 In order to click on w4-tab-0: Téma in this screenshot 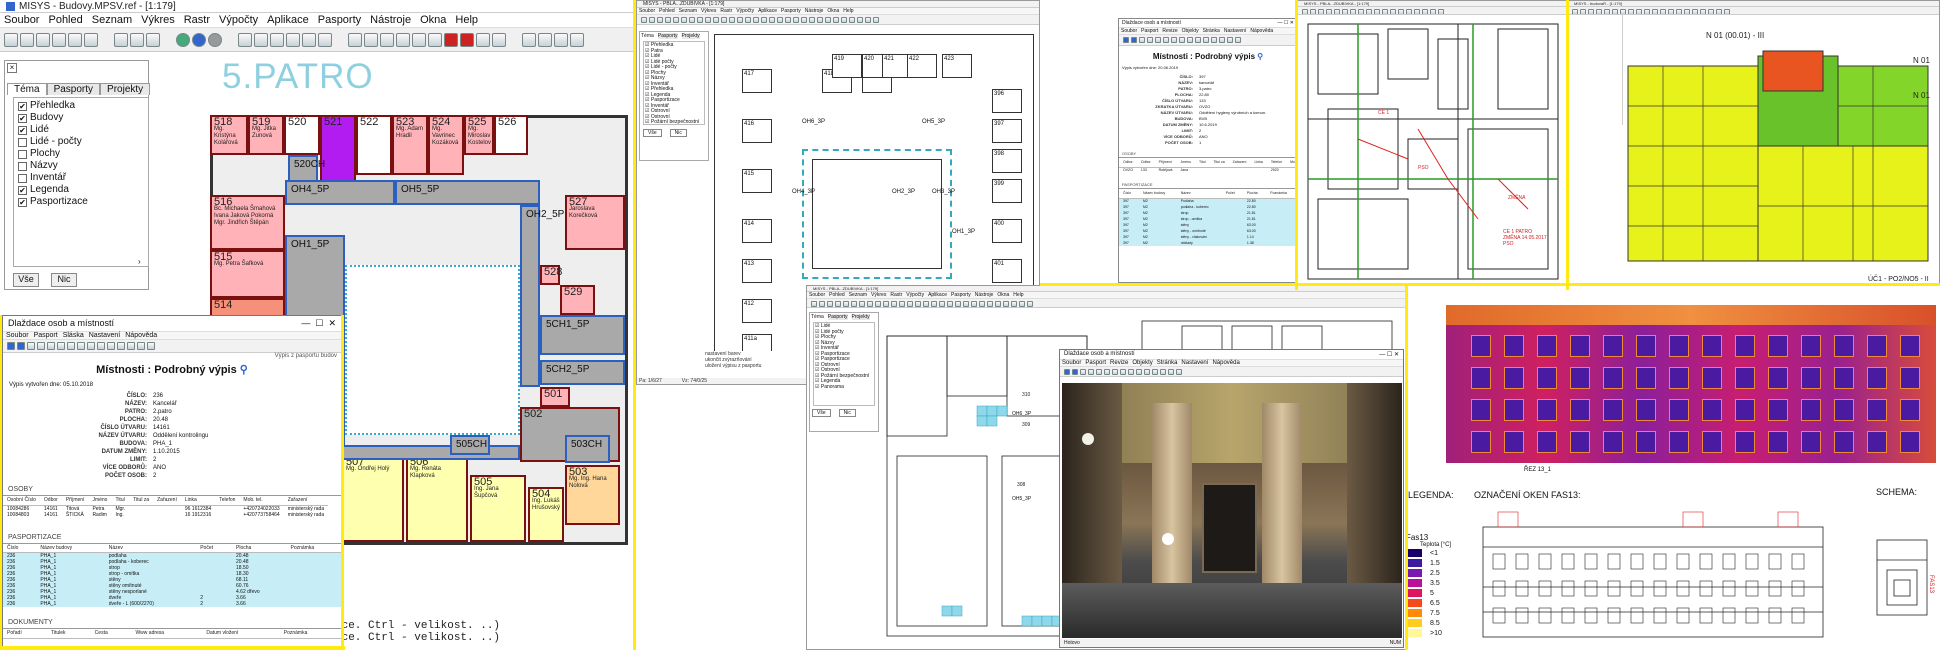, I will do `click(817, 317)`.